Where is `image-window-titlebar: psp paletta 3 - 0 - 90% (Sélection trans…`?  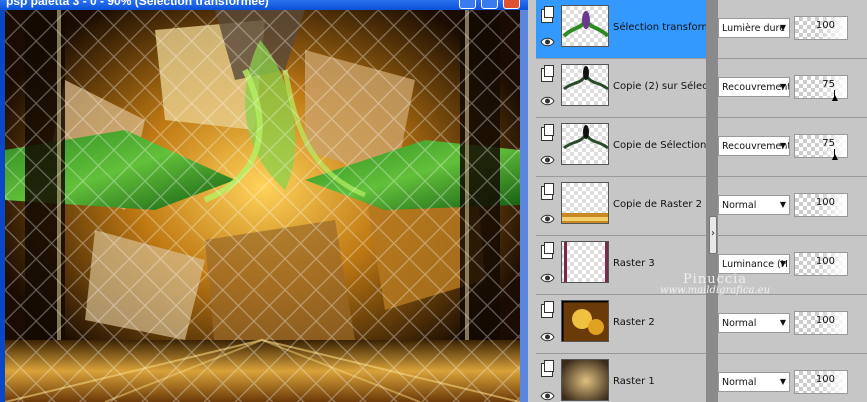
image-window-titlebar: psp paletta 3 - 0 - 90% (Sélection trans… is located at coordinates (264, 5).